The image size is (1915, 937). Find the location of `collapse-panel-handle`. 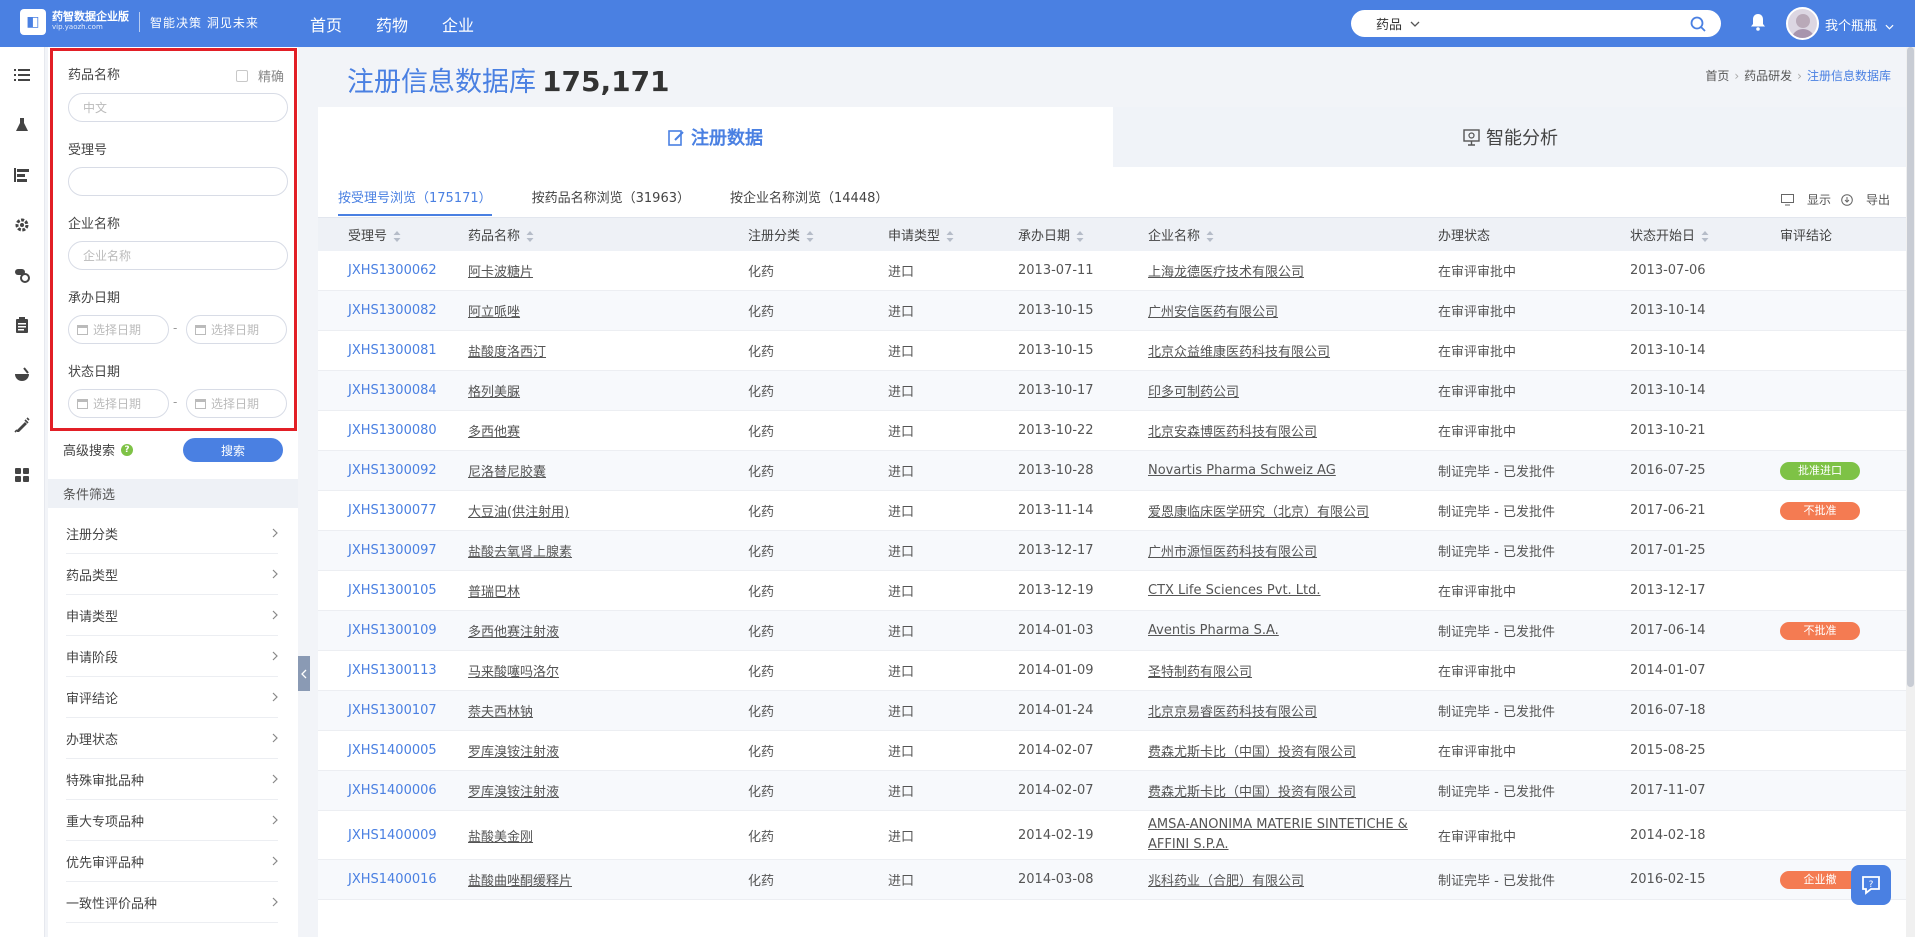

collapse-panel-handle is located at coordinates (304, 673).